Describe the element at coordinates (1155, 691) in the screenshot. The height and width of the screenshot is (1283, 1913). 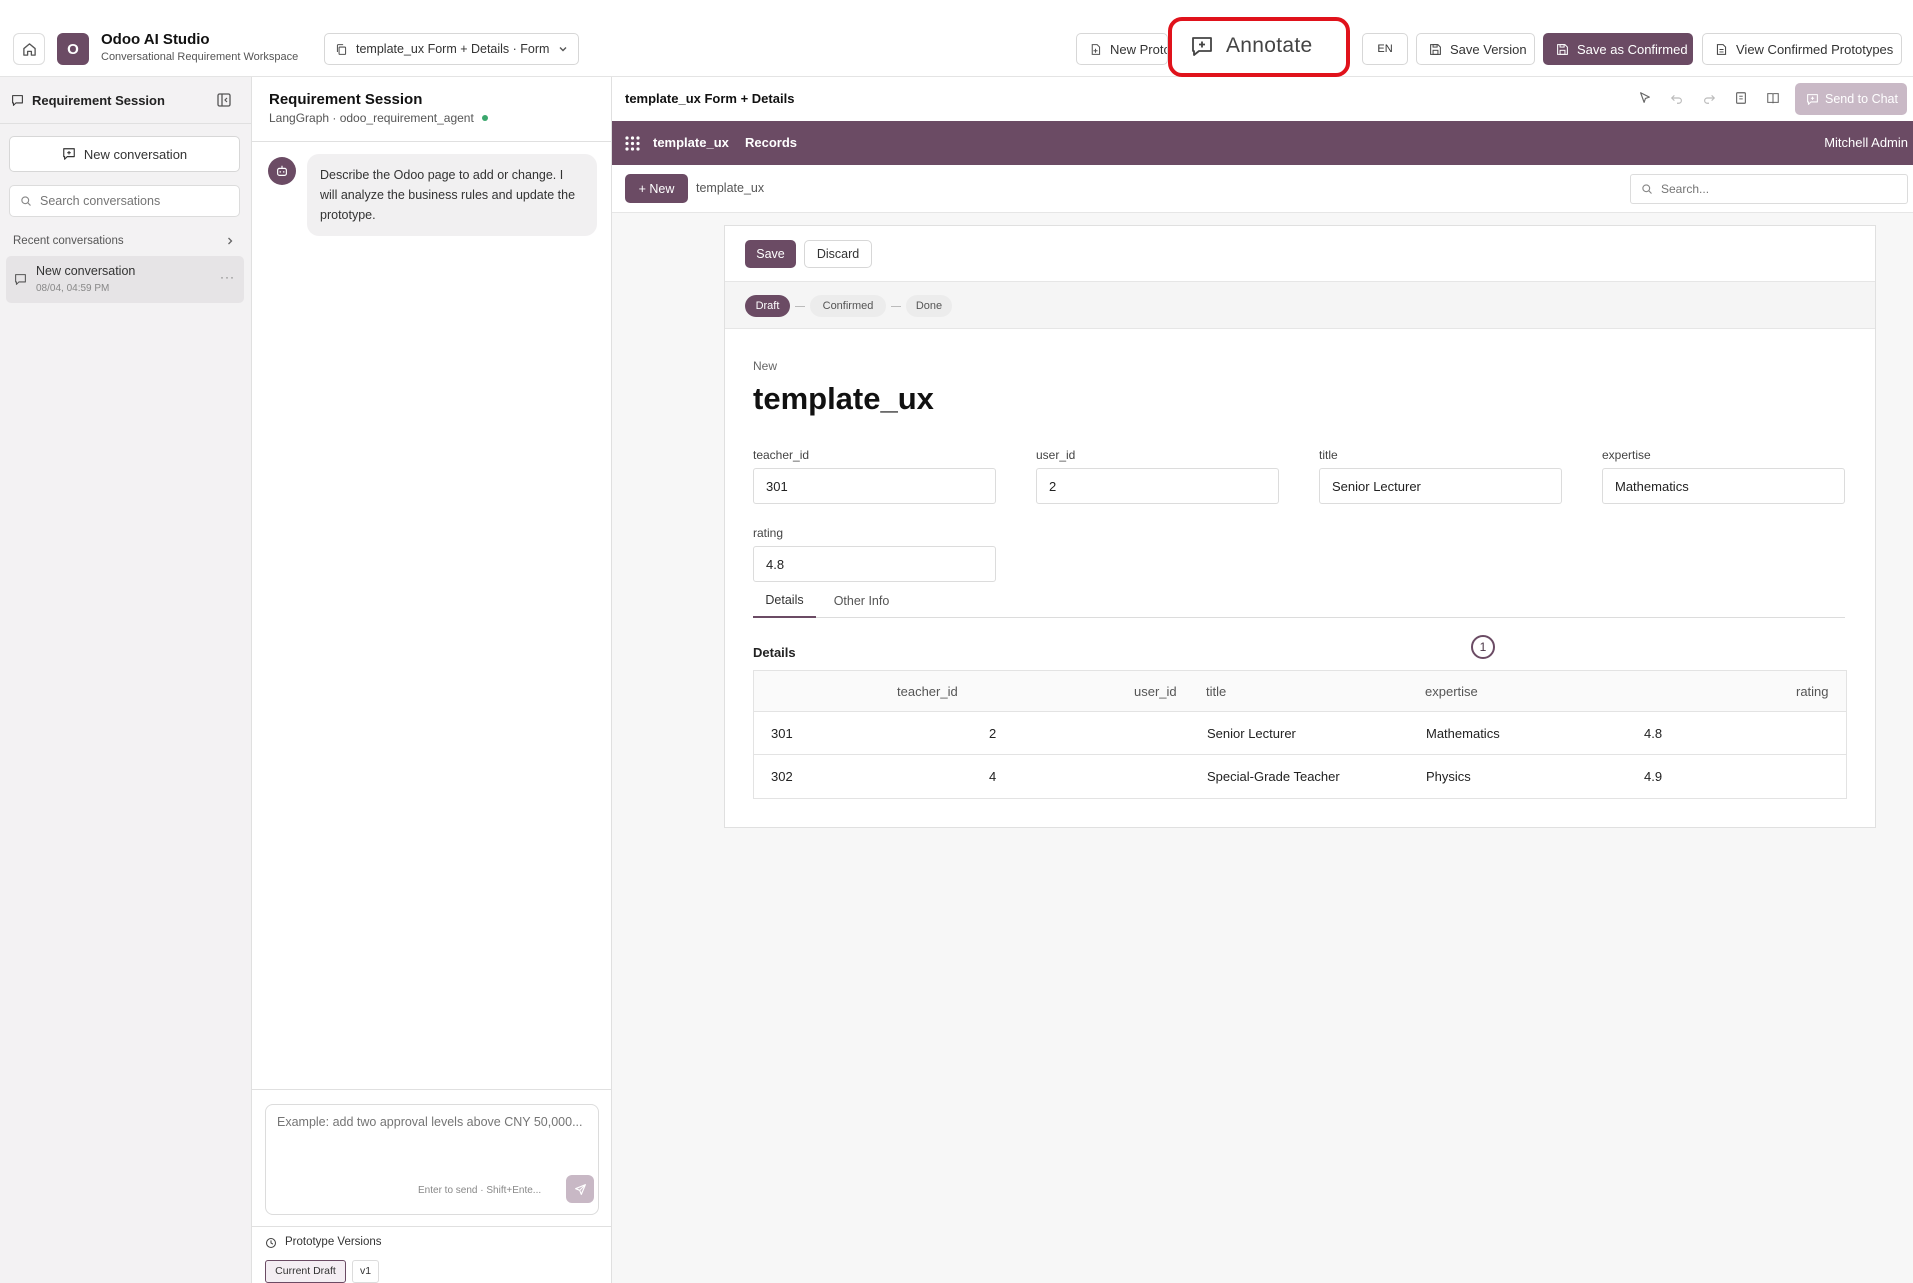
I see `column-header-user-id: user_id` at that location.